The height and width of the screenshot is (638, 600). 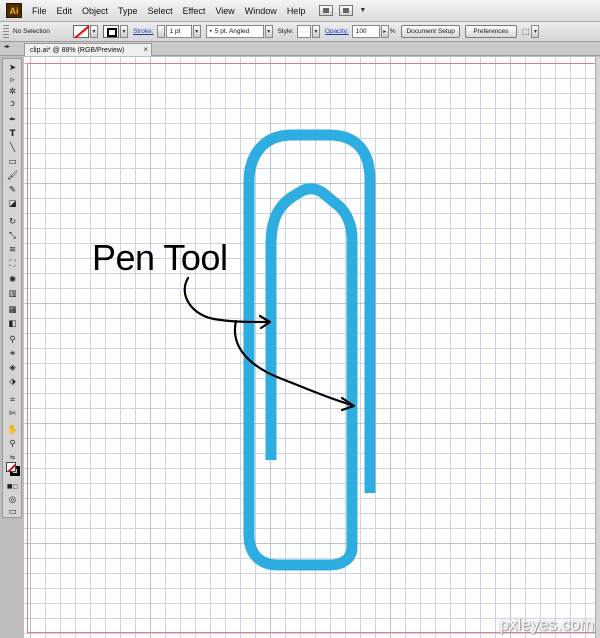 What do you see at coordinates (12, 500) in the screenshot?
I see `drawing-mode-icon: ◎` at bounding box center [12, 500].